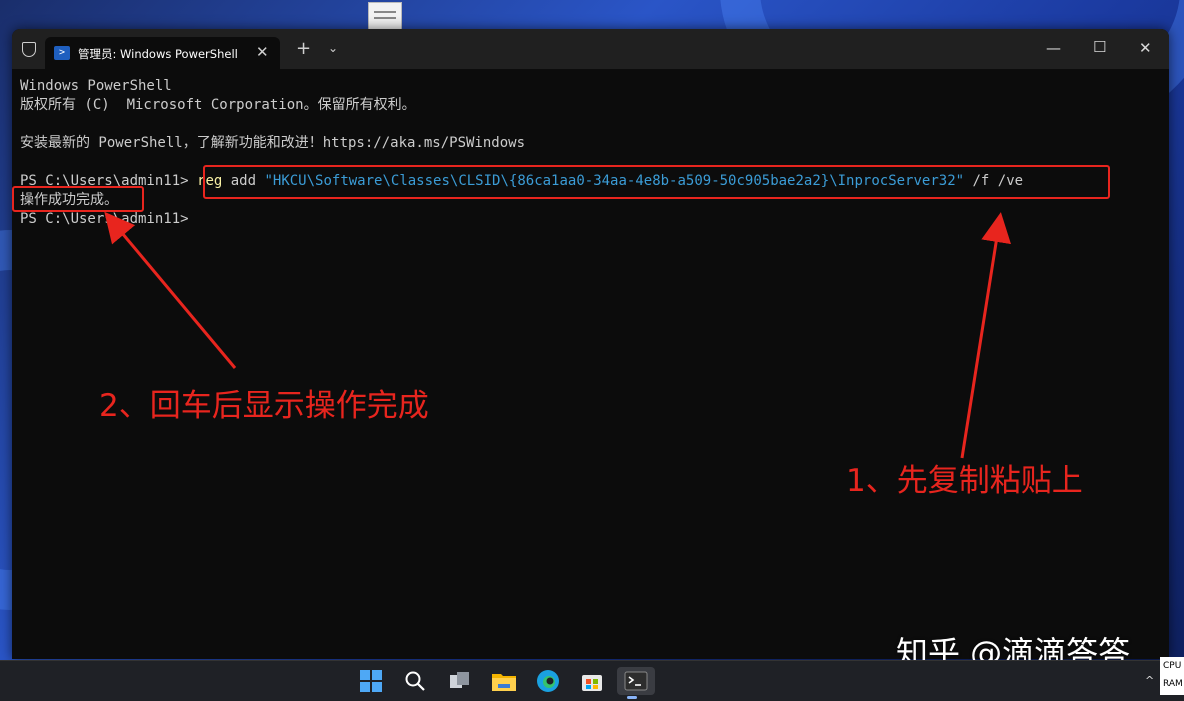 This screenshot has width=1184, height=701. What do you see at coordinates (62, 53) in the screenshot?
I see `powershell-icon: >` at bounding box center [62, 53].